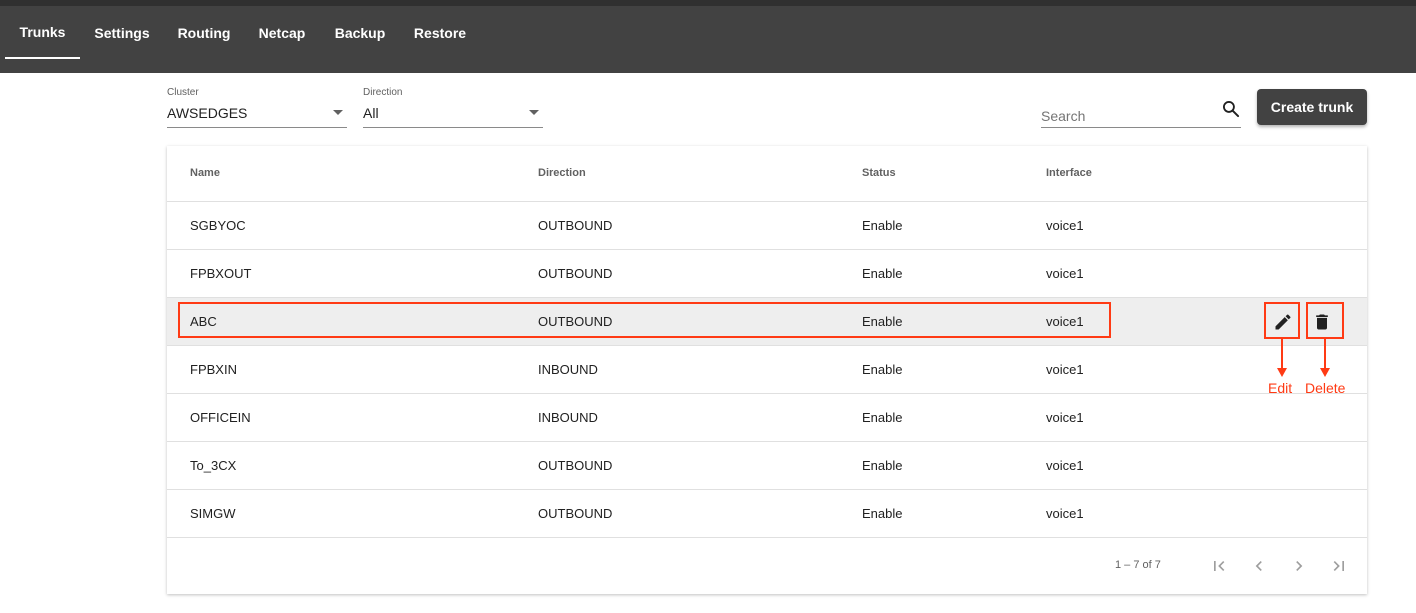  Describe the element at coordinates (1282, 320) in the screenshot. I see `edit-annotation-box` at that location.